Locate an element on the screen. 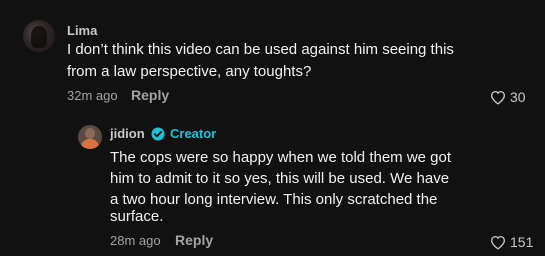  reply-line-4: surface. is located at coordinates (137, 216).